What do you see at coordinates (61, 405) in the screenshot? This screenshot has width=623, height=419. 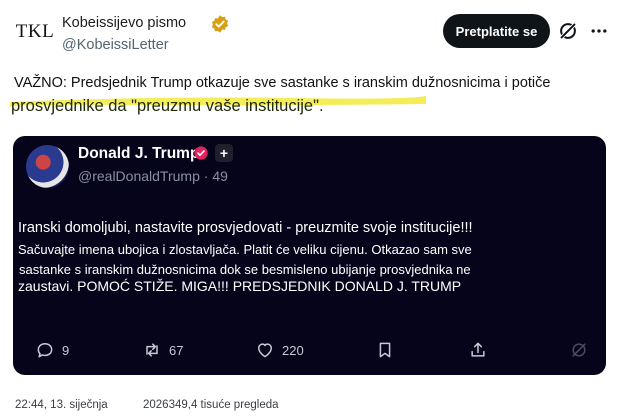 I see `post-timestamp: 22:44, 13. siječnja` at bounding box center [61, 405].